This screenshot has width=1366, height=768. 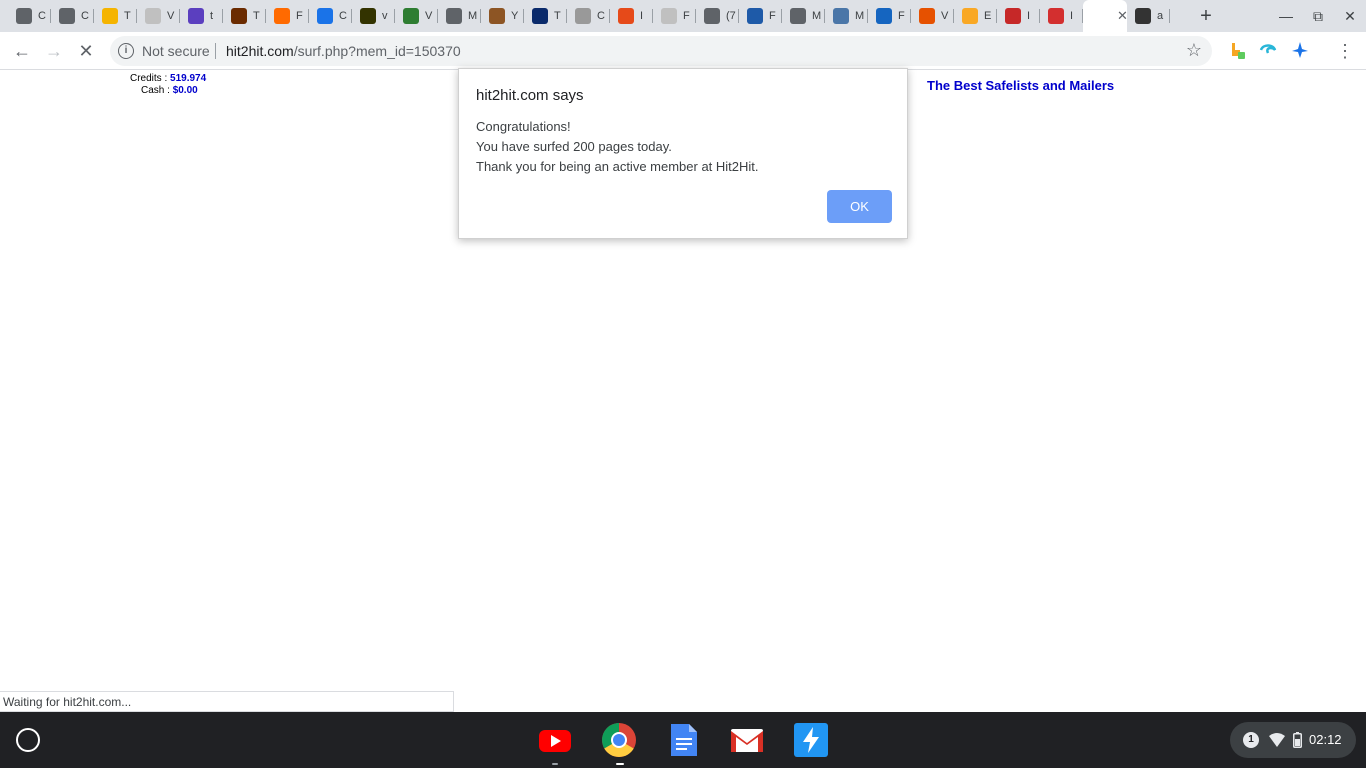 I want to click on cash-value: $0.00, so click(x=185, y=90).